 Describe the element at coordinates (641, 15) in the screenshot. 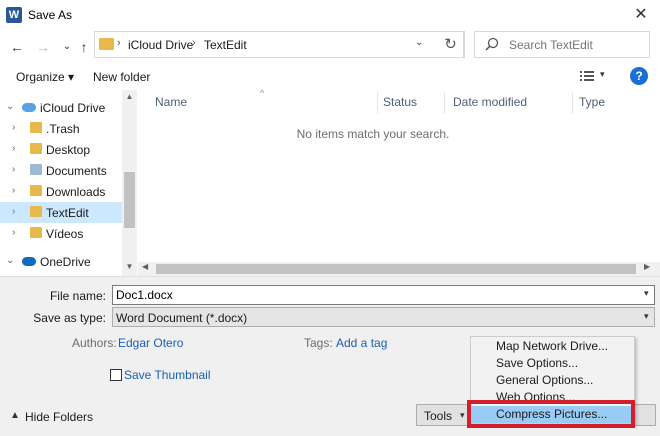

I see `close-button: ✕` at that location.